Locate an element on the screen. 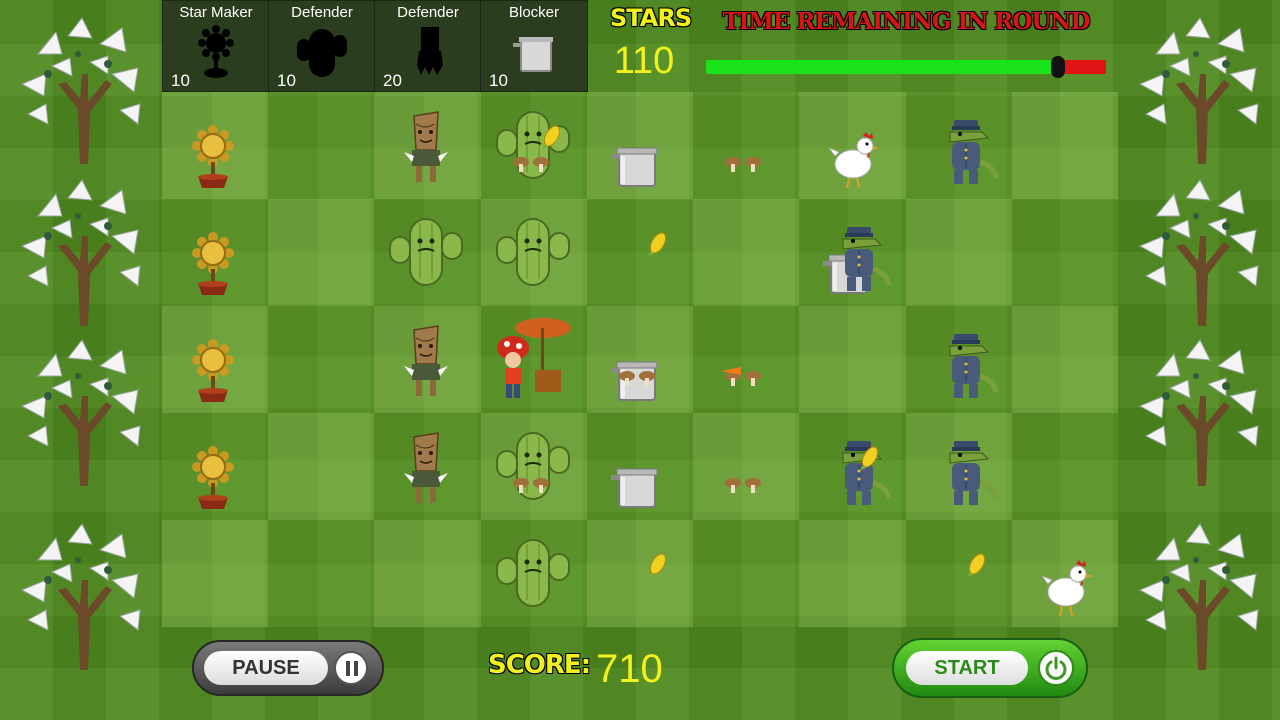  seed-name: Blocker is located at coordinates (534, 12).